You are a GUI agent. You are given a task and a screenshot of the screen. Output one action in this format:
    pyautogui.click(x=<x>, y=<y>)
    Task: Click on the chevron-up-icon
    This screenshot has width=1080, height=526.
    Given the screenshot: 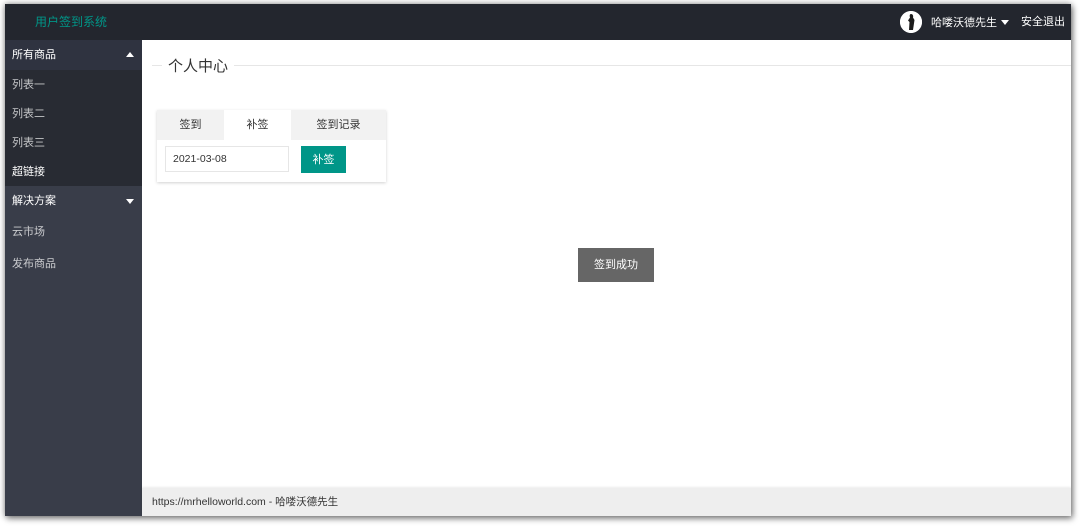 What is the action you would take?
    pyautogui.click(x=130, y=54)
    